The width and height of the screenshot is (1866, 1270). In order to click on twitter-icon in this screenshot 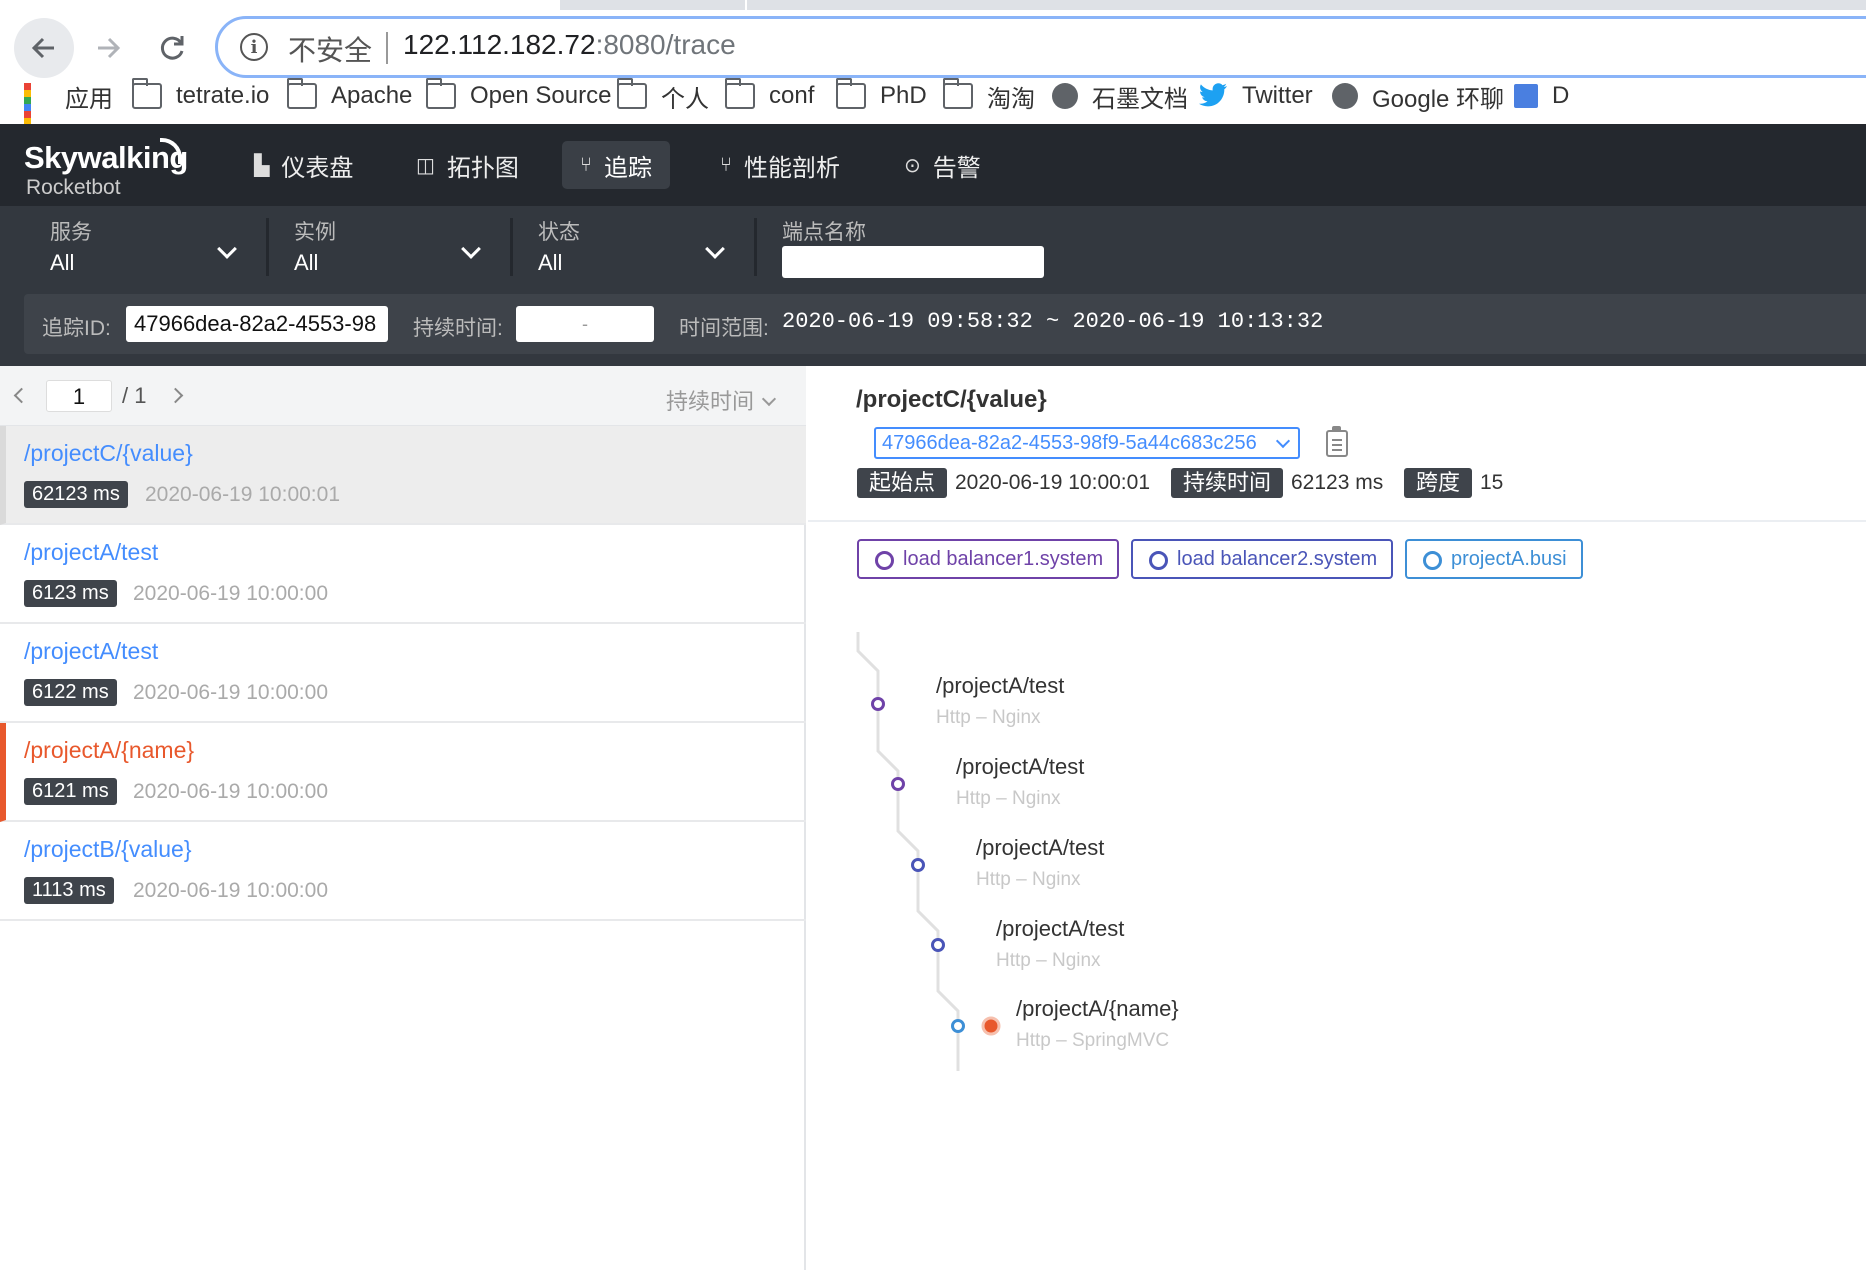, I will do `click(1213, 95)`.